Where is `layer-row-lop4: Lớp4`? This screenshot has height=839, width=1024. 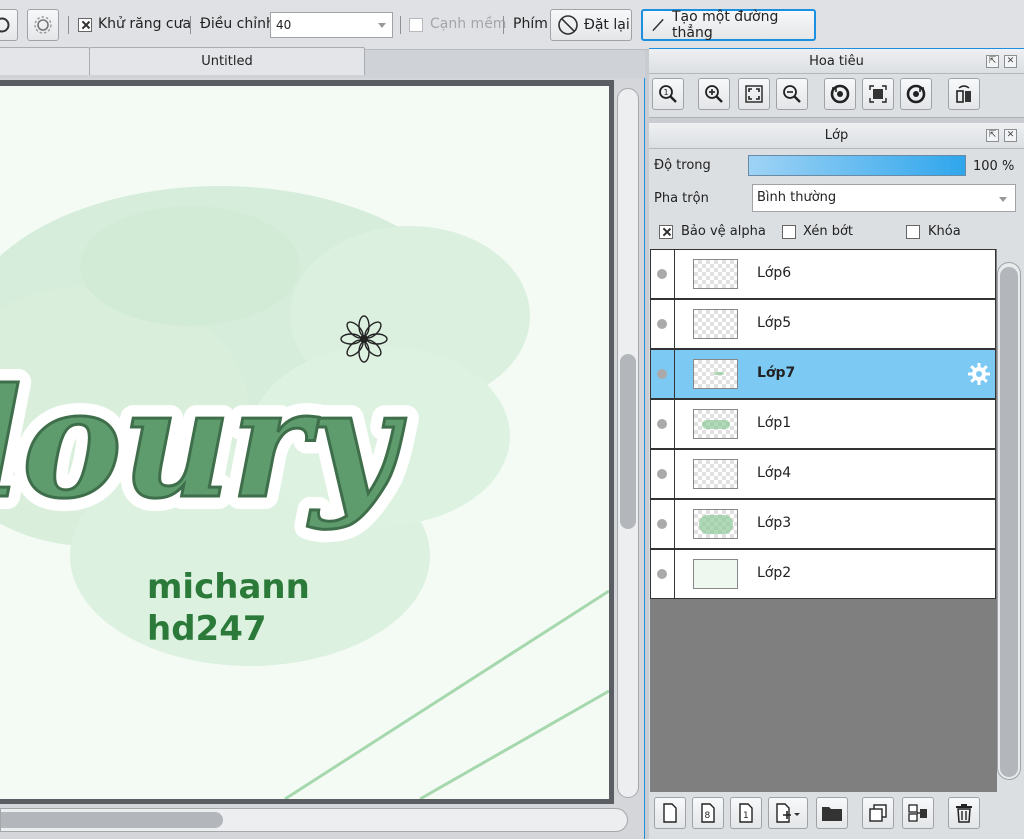 layer-row-lop4: Lớp4 is located at coordinates (823, 474).